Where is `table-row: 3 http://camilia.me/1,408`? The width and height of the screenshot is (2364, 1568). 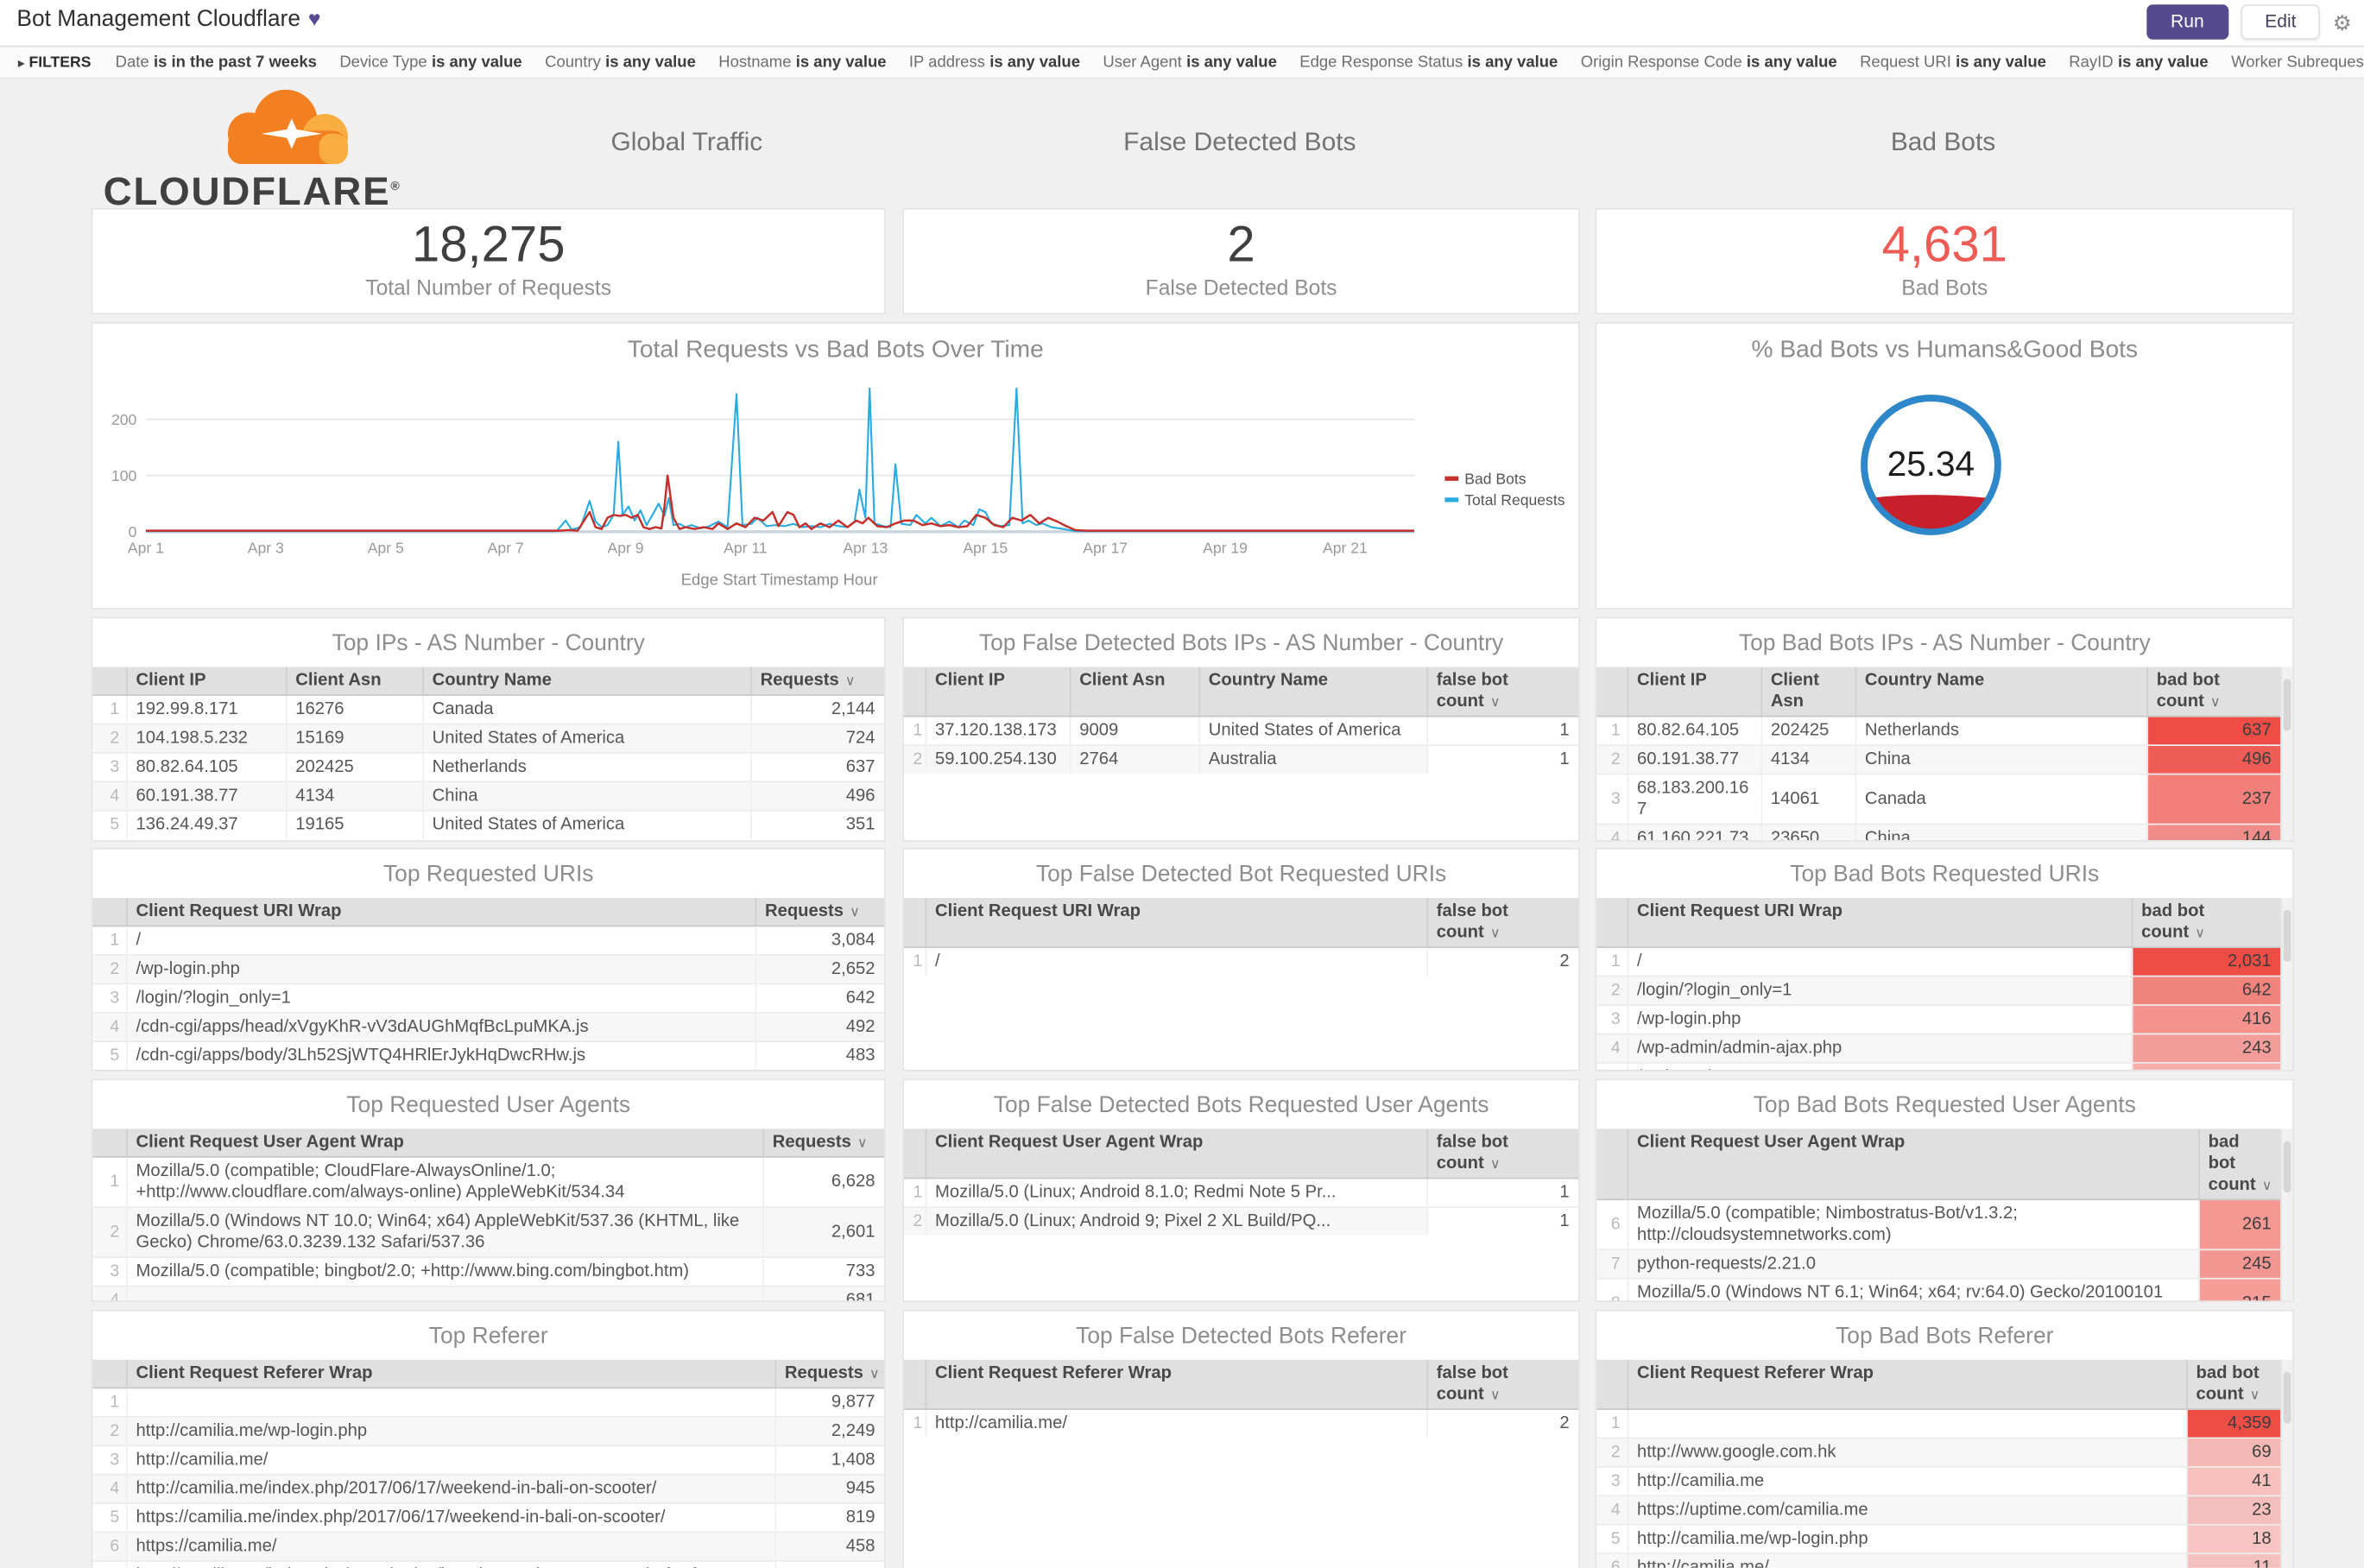 table-row: 3 http://camilia.me/1,408 is located at coordinates (488, 1460).